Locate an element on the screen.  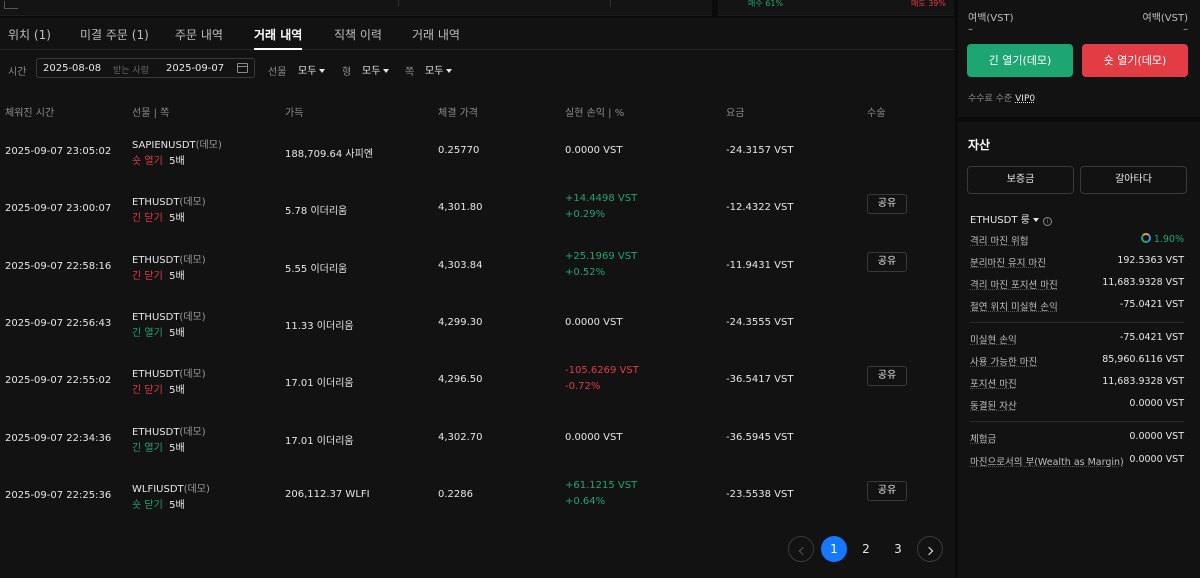
side-leverage: 긴 닫기 5배 is located at coordinates (158, 388).